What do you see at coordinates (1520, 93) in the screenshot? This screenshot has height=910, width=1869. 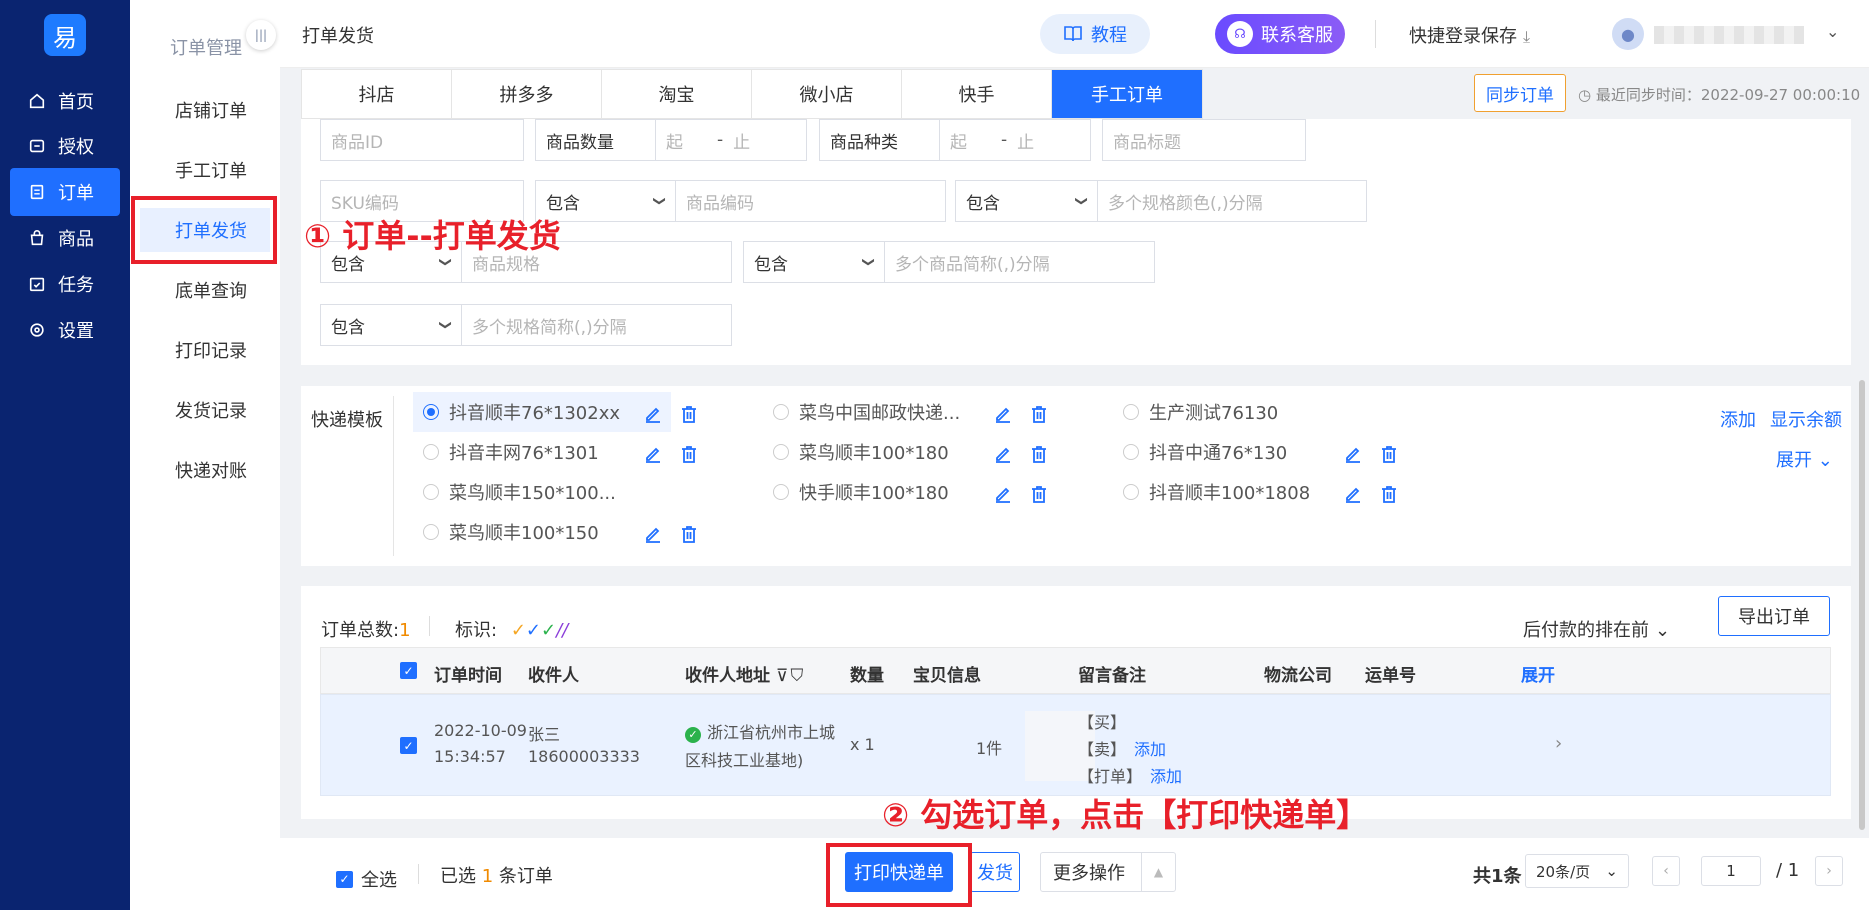 I see `sync-orders-button: 同步订单` at bounding box center [1520, 93].